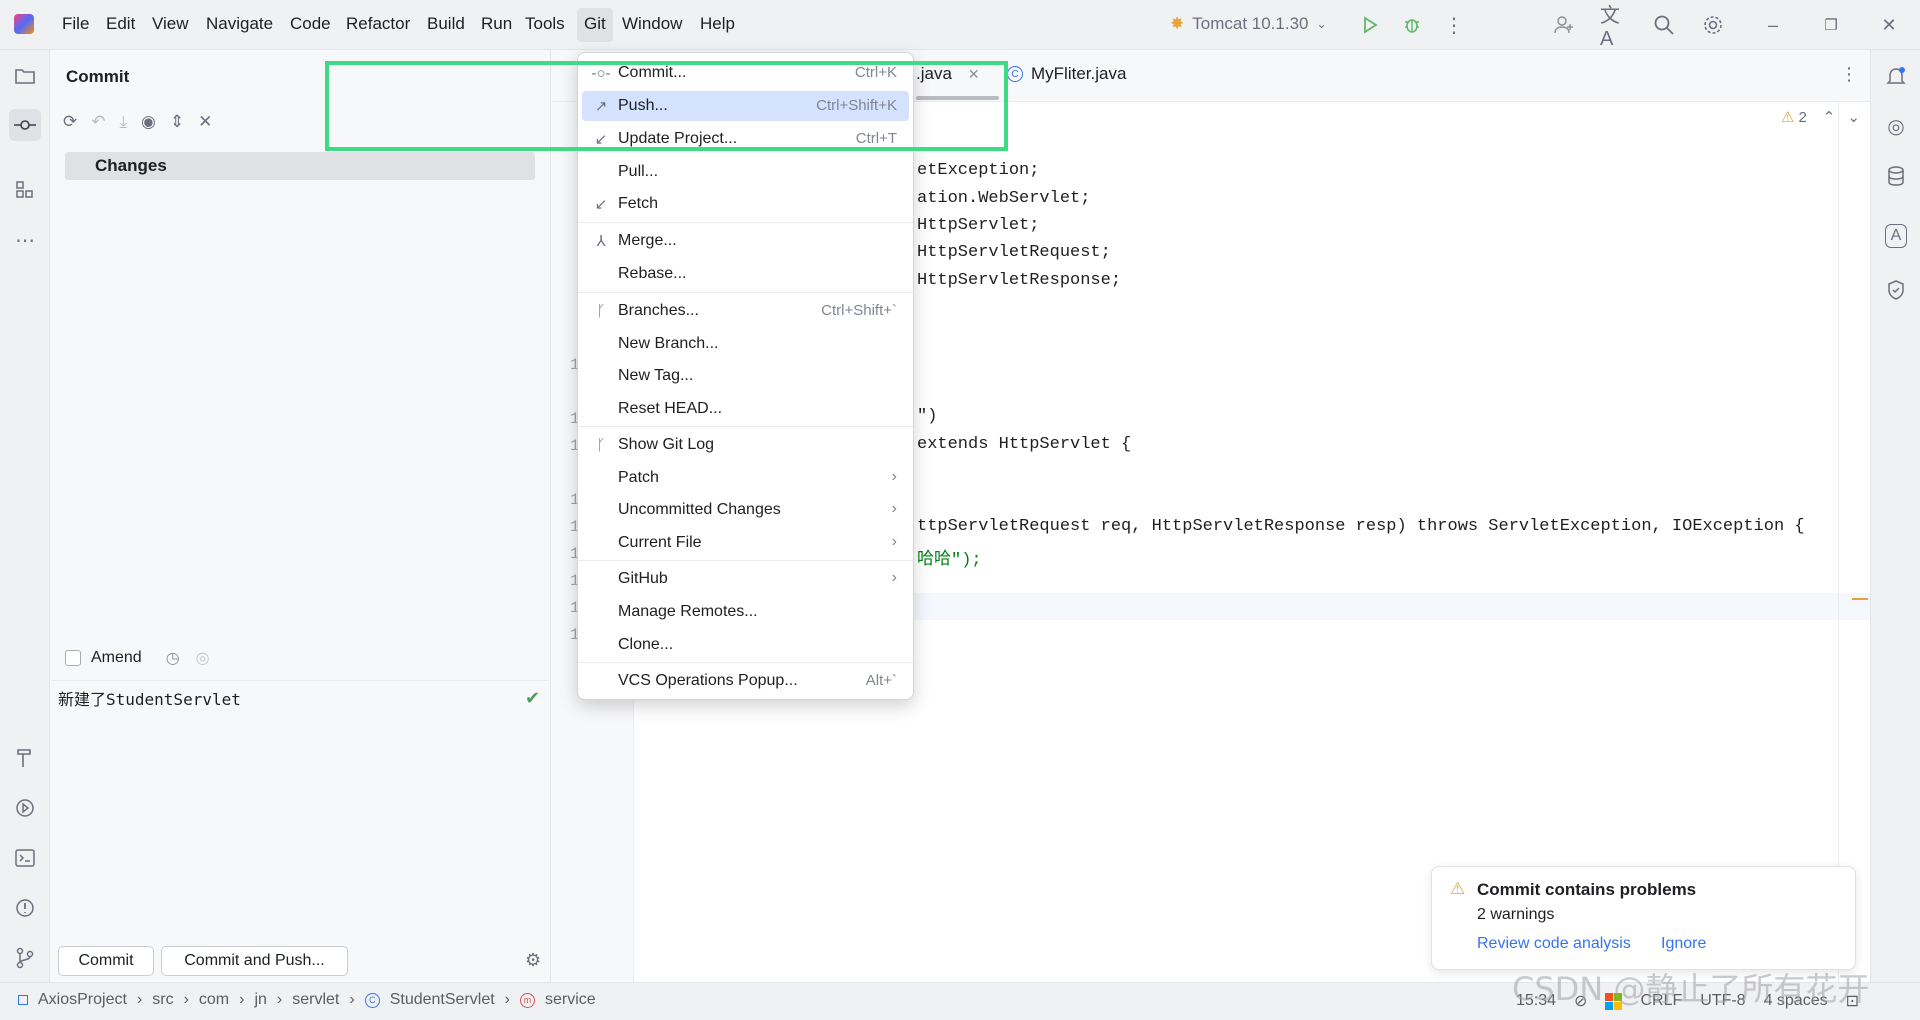 This screenshot has height=1020, width=1920. Describe the element at coordinates (1683, 944) in the screenshot. I see `ignore-link: Ignore` at that location.